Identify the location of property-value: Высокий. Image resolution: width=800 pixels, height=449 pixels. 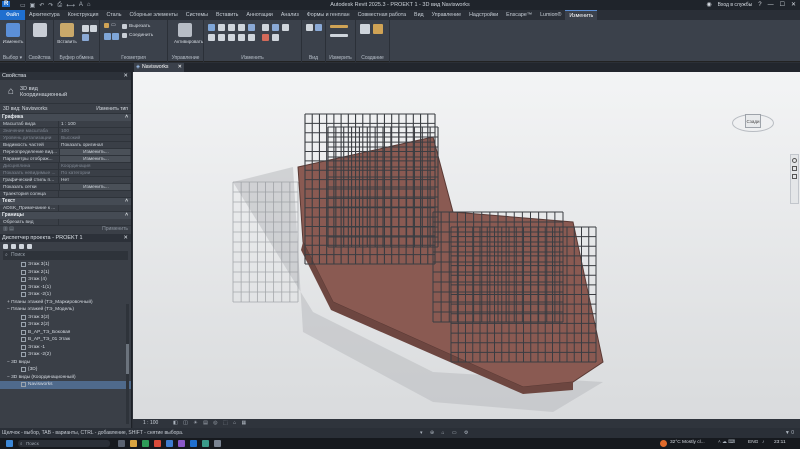
(94, 138).